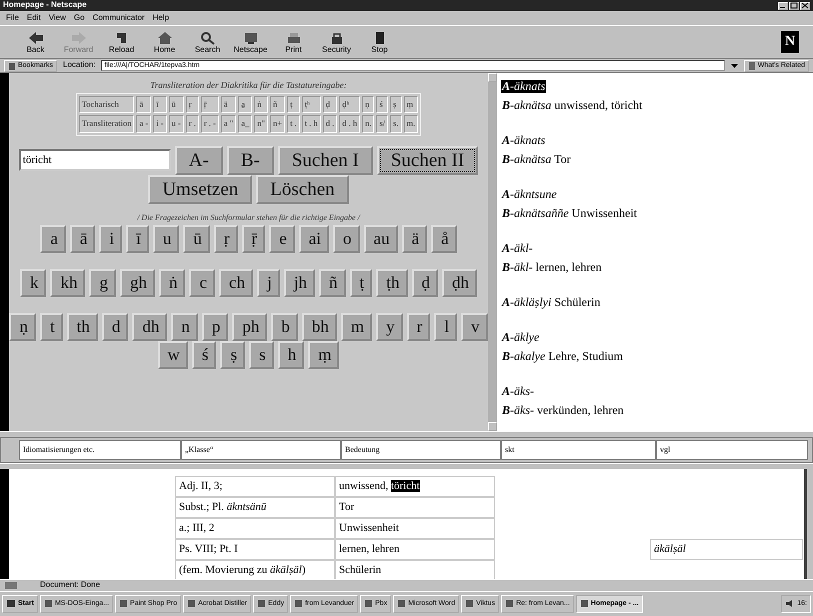 This screenshot has width=813, height=616. Describe the element at coordinates (562, 357) in the screenshot. I see `result-line: B-akalye Lehre, Studium` at that location.